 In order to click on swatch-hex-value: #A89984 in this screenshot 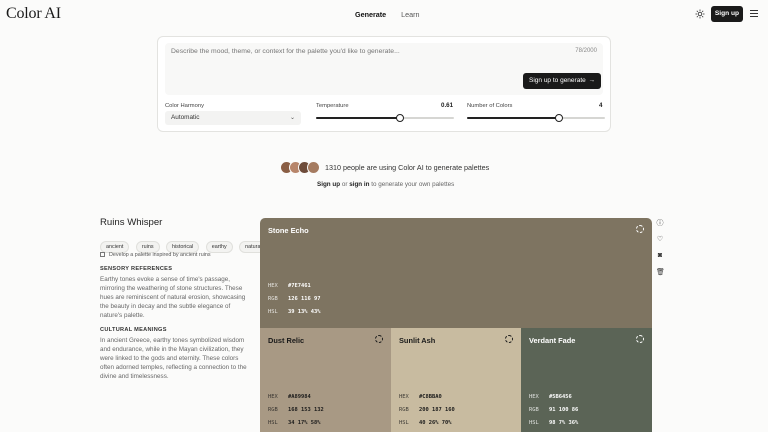, I will do `click(299, 397)`.